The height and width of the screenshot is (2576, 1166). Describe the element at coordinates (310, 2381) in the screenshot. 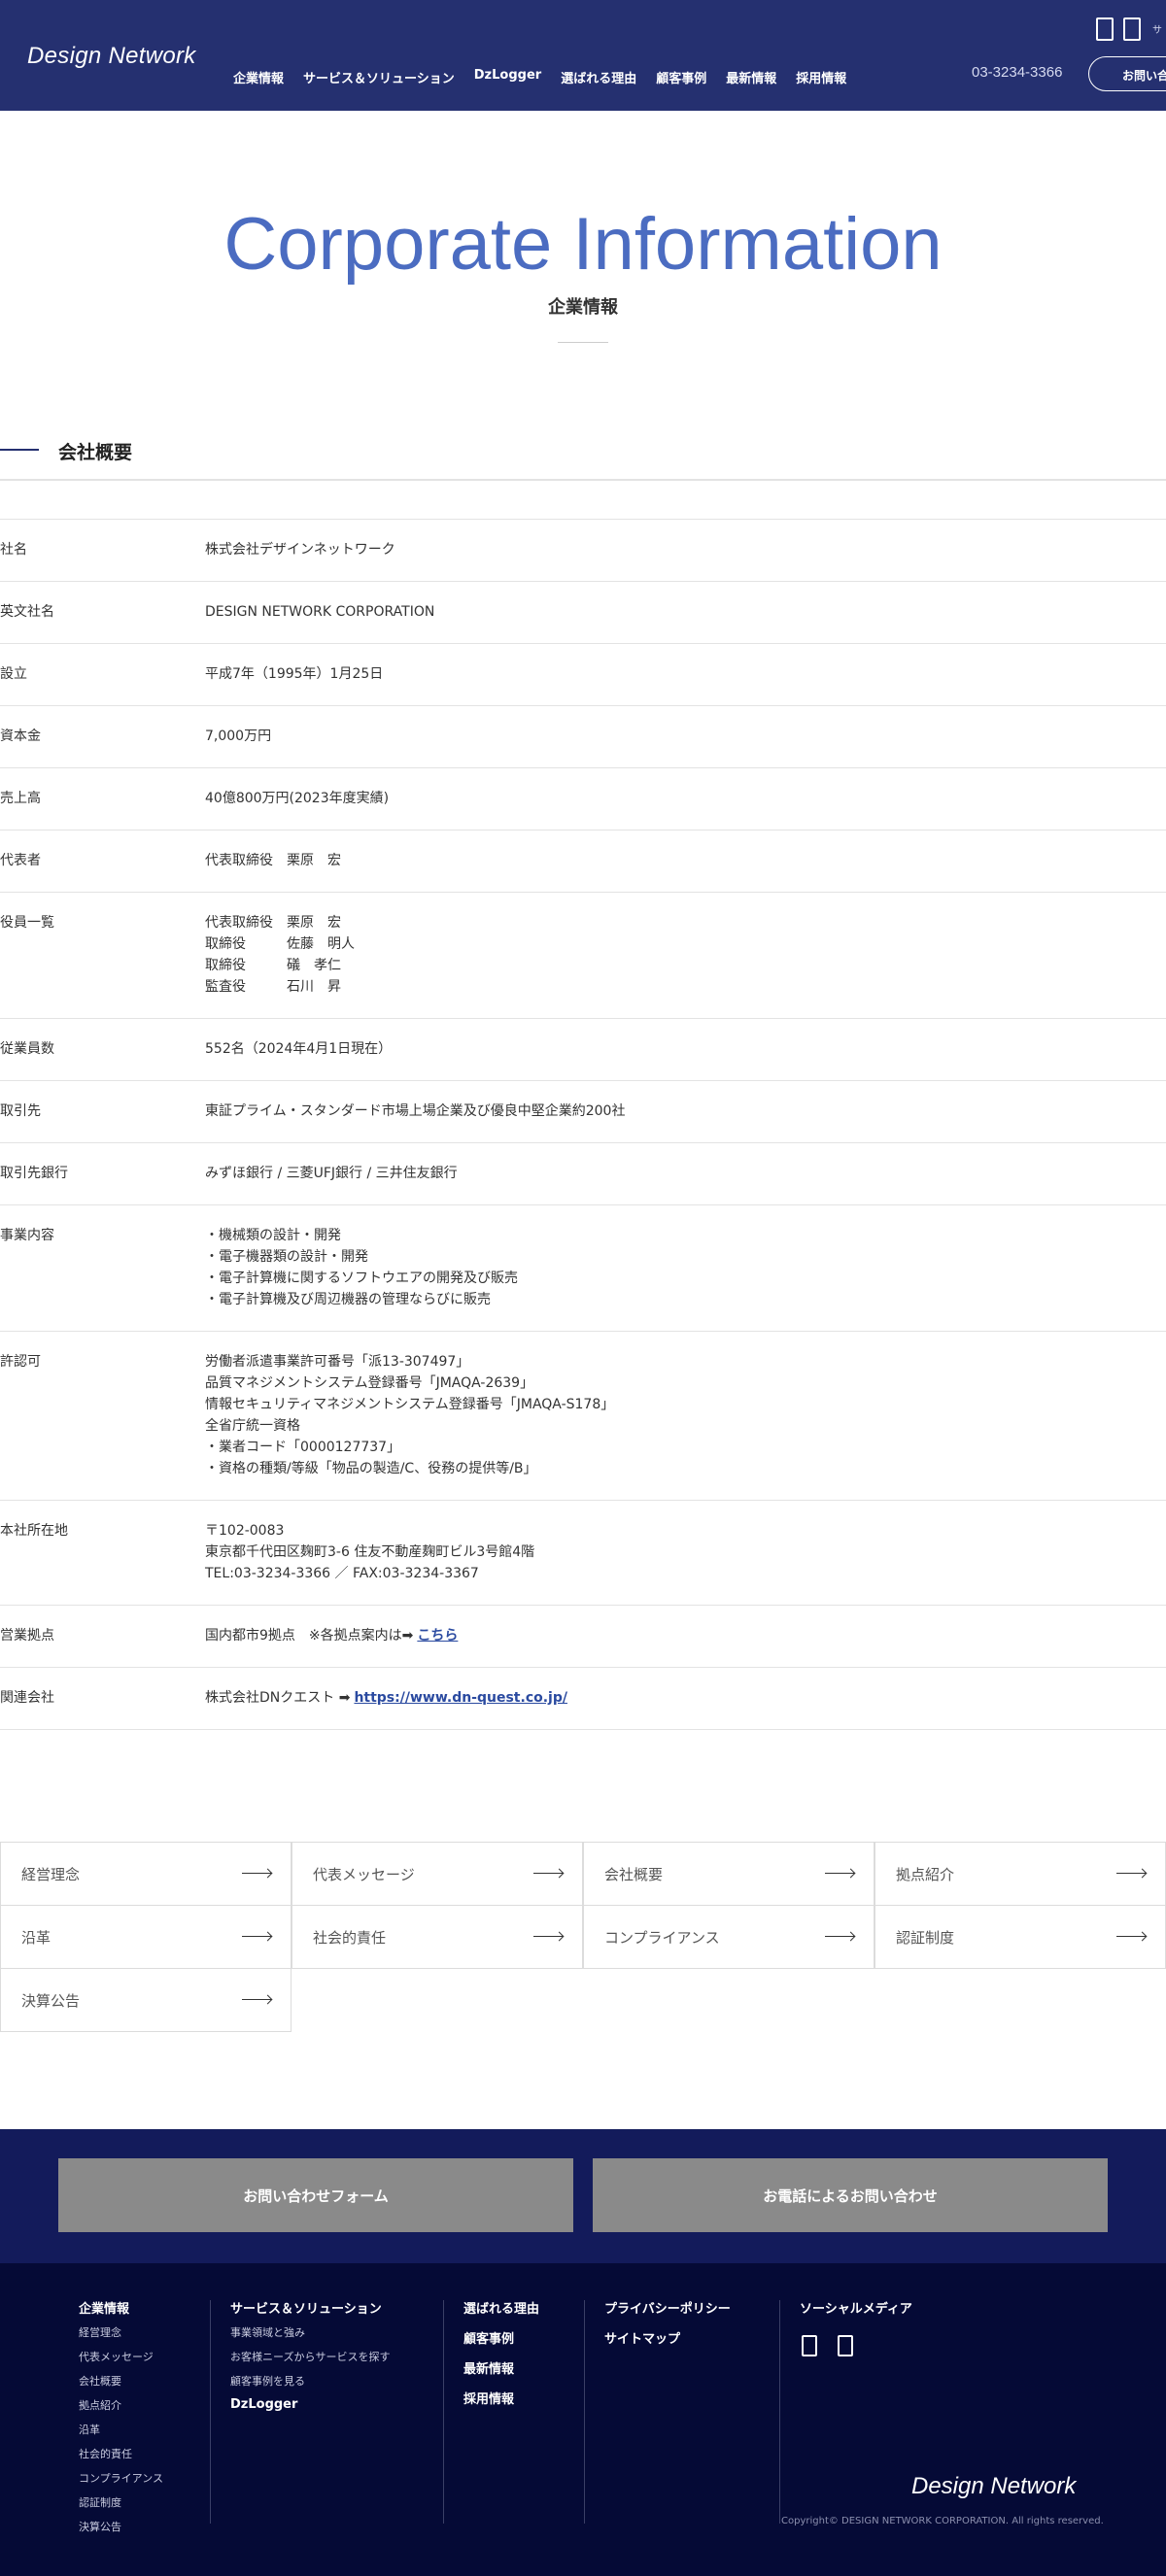

I see `footer-link: 顧客事例を見る` at that location.